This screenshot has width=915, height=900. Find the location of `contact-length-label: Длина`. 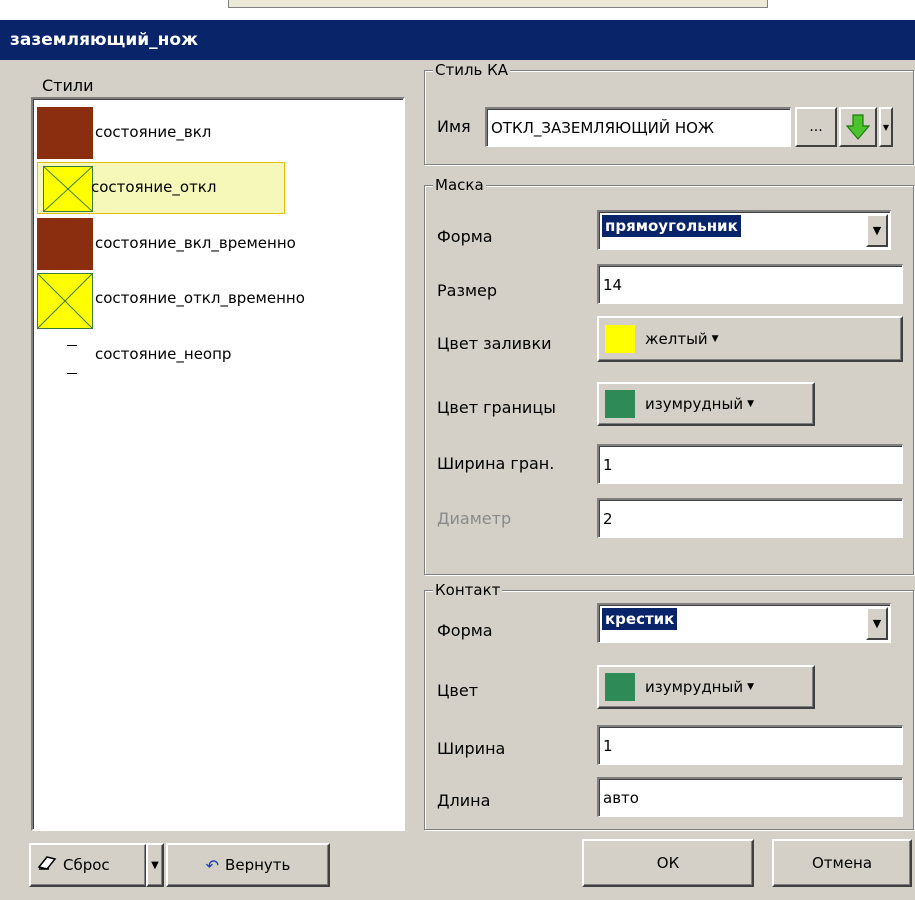

contact-length-label: Длина is located at coordinates (464, 800).